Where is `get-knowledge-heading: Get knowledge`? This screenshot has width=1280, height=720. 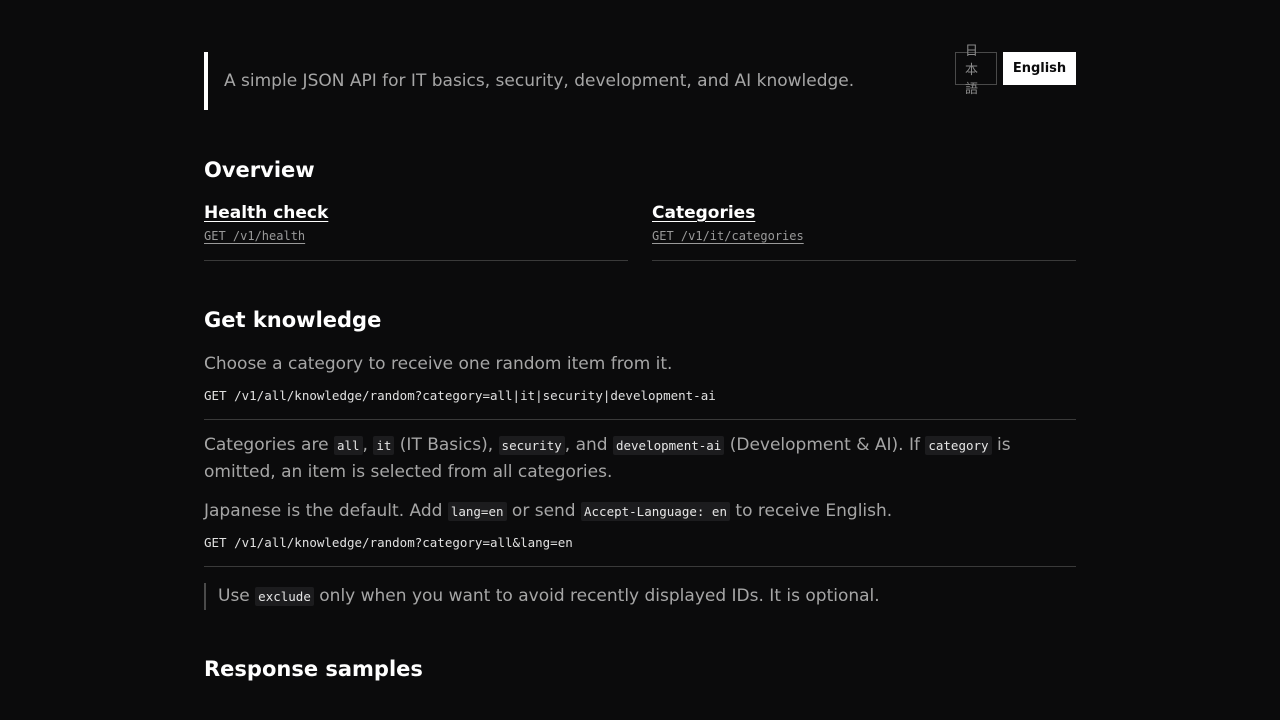
get-knowledge-heading: Get knowledge is located at coordinates (293, 320).